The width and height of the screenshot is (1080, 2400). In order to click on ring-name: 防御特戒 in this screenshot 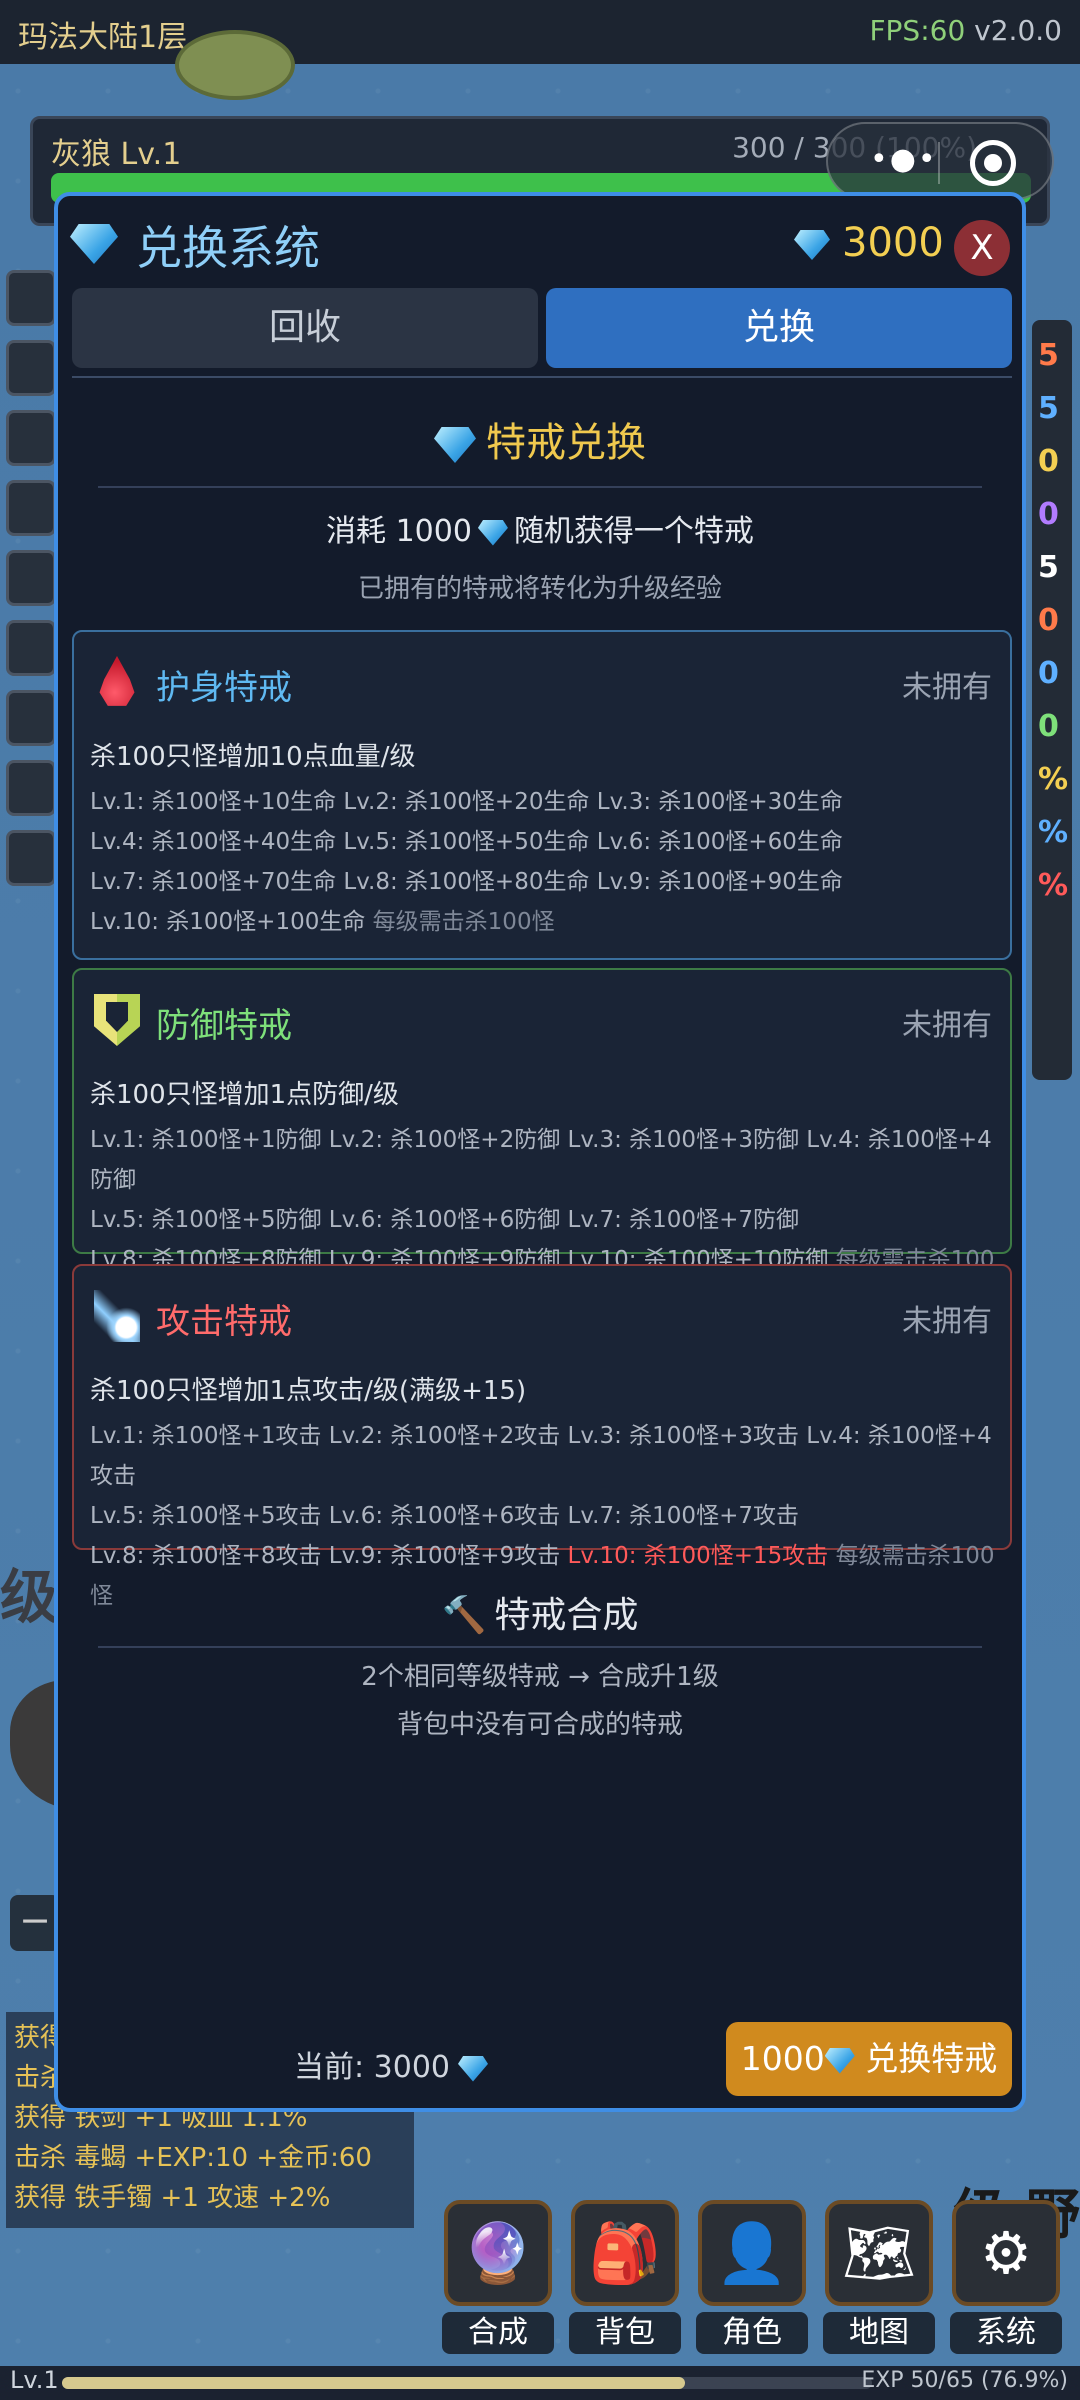, I will do `click(224, 1026)`.